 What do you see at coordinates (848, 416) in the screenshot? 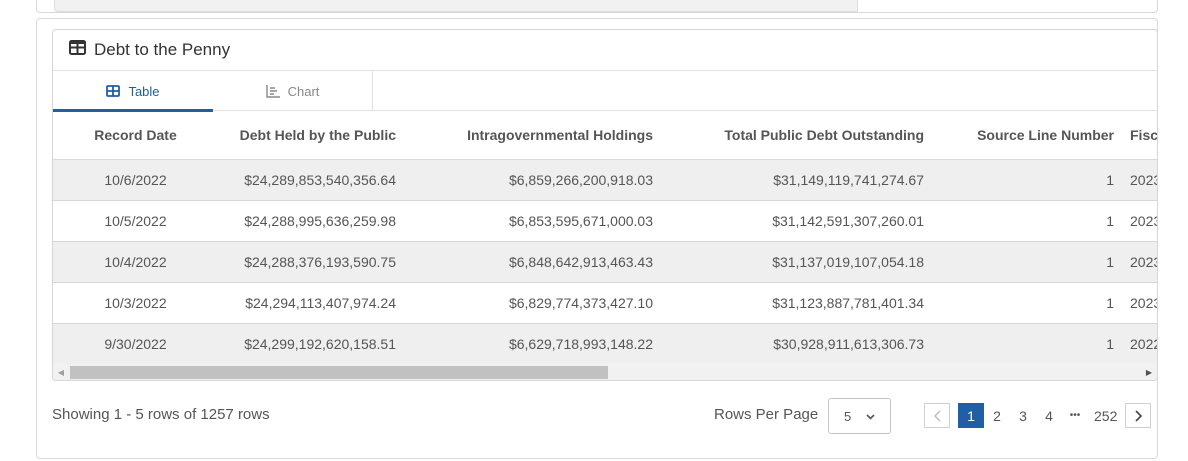
I see `rows-per-page-value: 5` at bounding box center [848, 416].